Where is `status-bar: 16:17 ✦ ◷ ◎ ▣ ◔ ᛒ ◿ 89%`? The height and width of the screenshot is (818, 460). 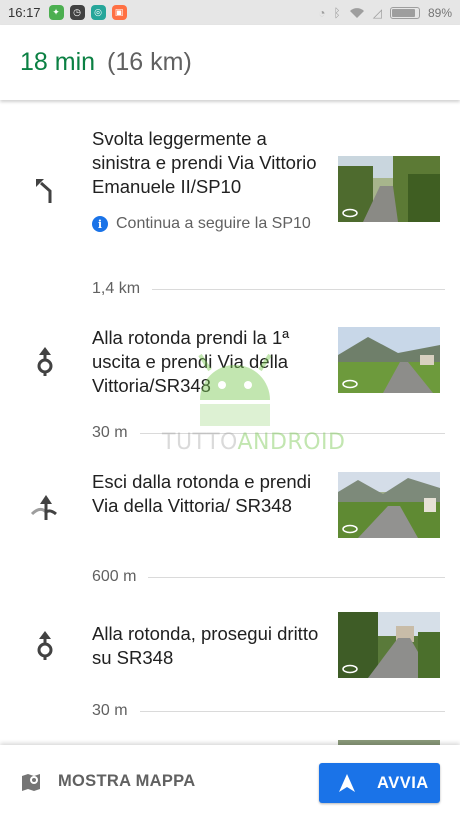
status-bar: 16:17 ✦ ◷ ◎ ▣ ◔ ᛒ ◿ 89% is located at coordinates (230, 12).